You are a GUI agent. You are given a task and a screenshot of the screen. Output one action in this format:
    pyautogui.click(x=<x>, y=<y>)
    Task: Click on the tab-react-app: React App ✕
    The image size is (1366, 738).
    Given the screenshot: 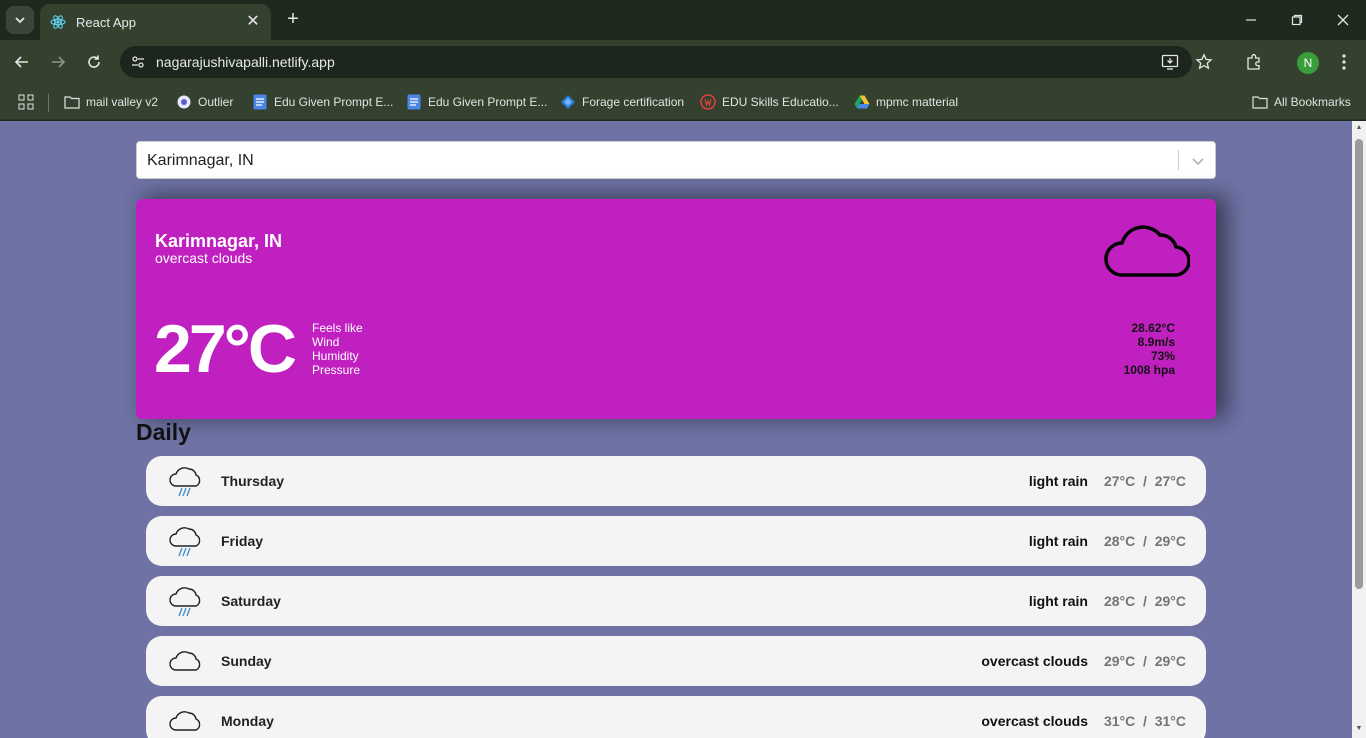 What is the action you would take?
    pyautogui.click(x=155, y=22)
    